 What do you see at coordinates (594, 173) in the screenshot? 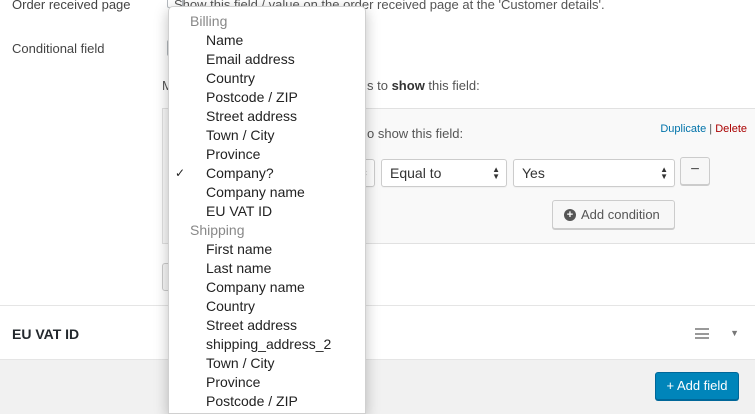
I see `condition-value-select: Yes ▲ ▼` at bounding box center [594, 173].